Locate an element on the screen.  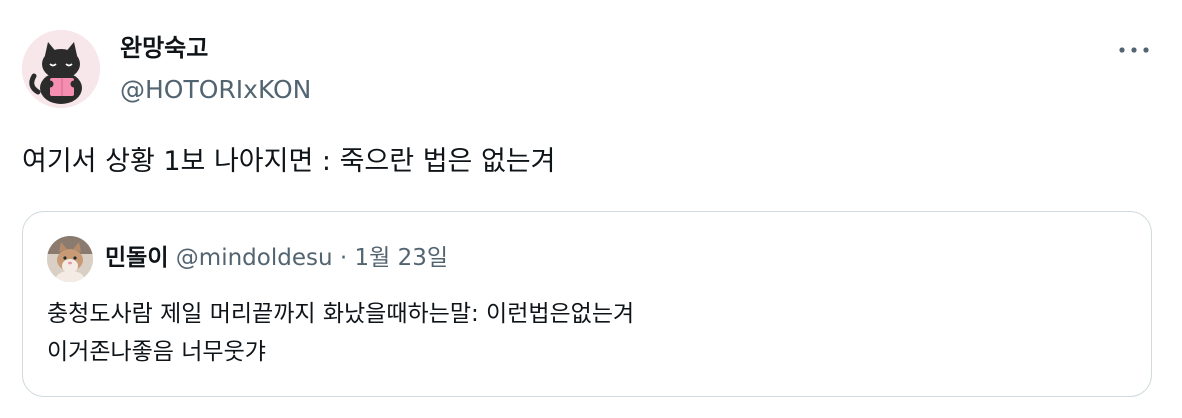
more-horizontal-icon is located at coordinates (1134, 50).